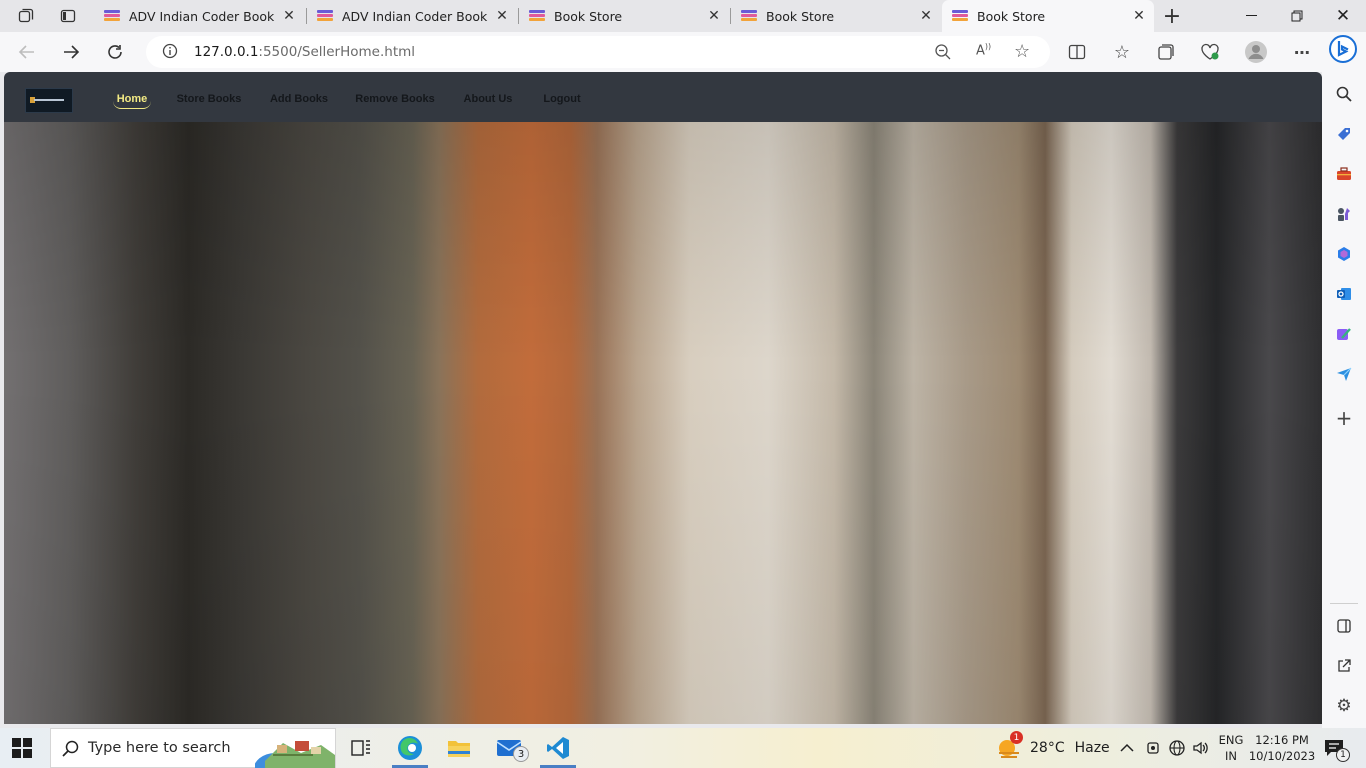 This screenshot has height=768, width=1366. What do you see at coordinates (209, 99) in the screenshot?
I see `nav-store-books-link: Store Books` at bounding box center [209, 99].